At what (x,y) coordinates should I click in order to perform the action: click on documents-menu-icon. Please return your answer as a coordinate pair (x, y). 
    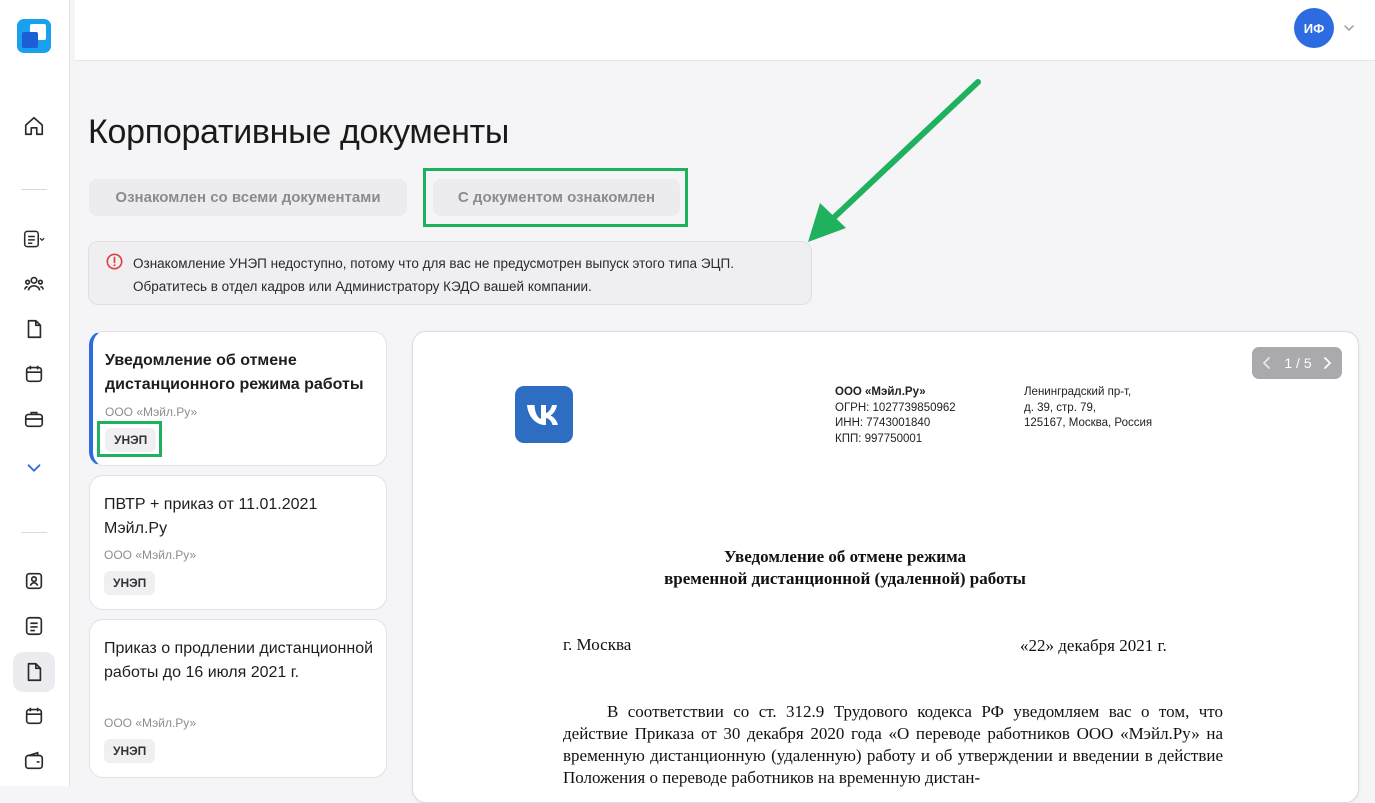
    Looking at the image, I should click on (34, 239).